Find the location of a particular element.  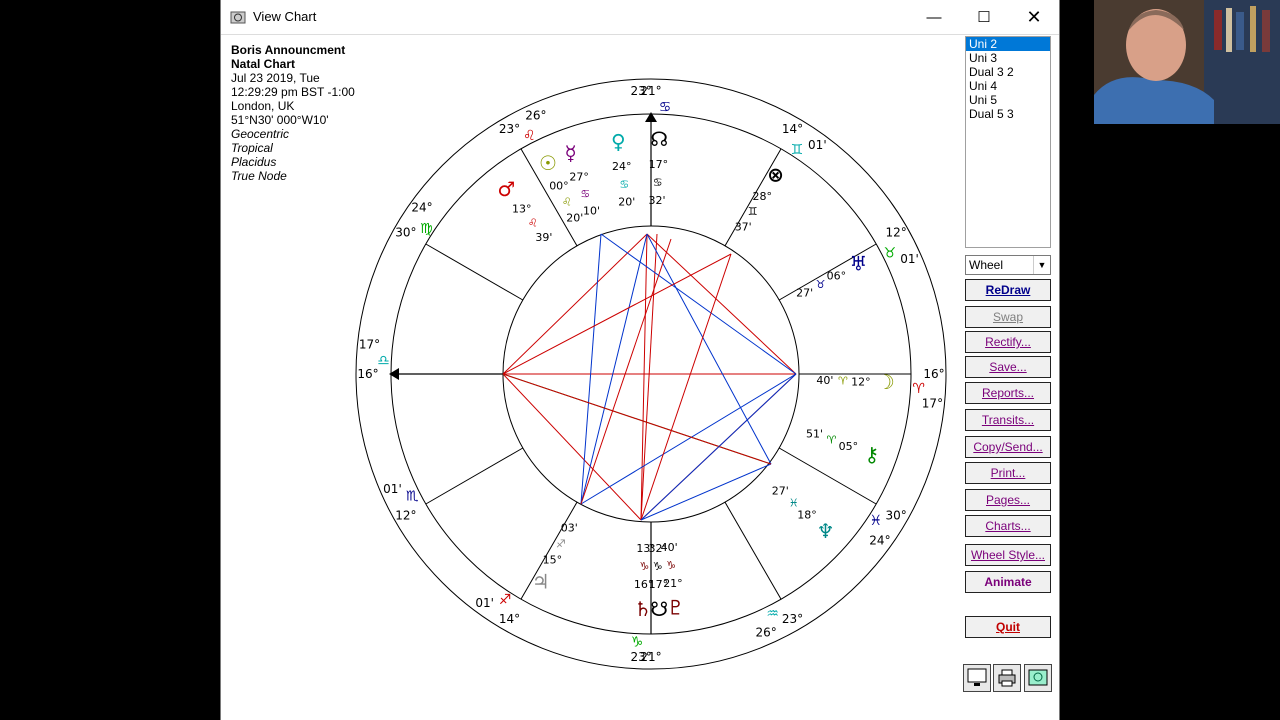

cusp-label: 14° is located at coordinates (509, 619).